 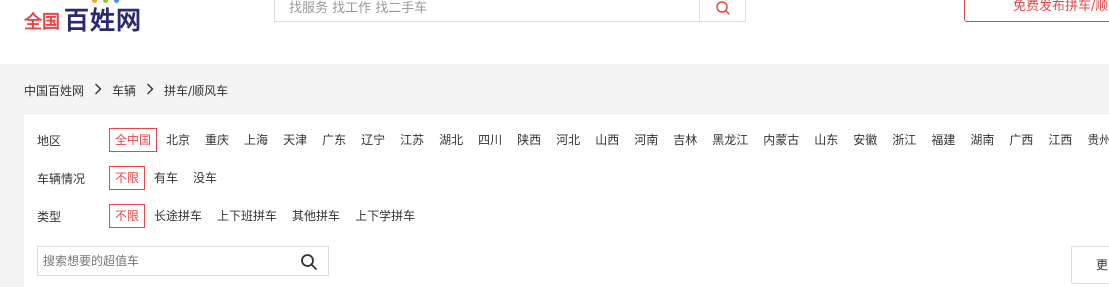 I want to click on site-logo: 全国 百姓网, so click(x=83, y=20).